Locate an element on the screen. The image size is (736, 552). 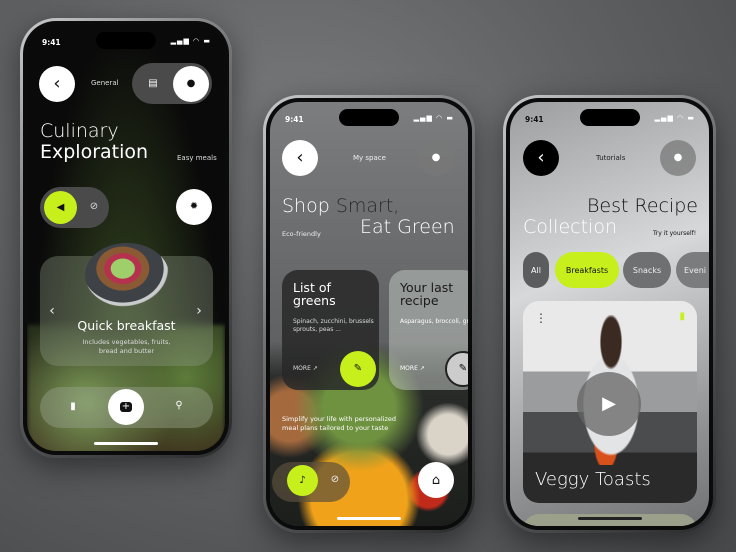
search-icon: ⚲ is located at coordinates (179, 405).